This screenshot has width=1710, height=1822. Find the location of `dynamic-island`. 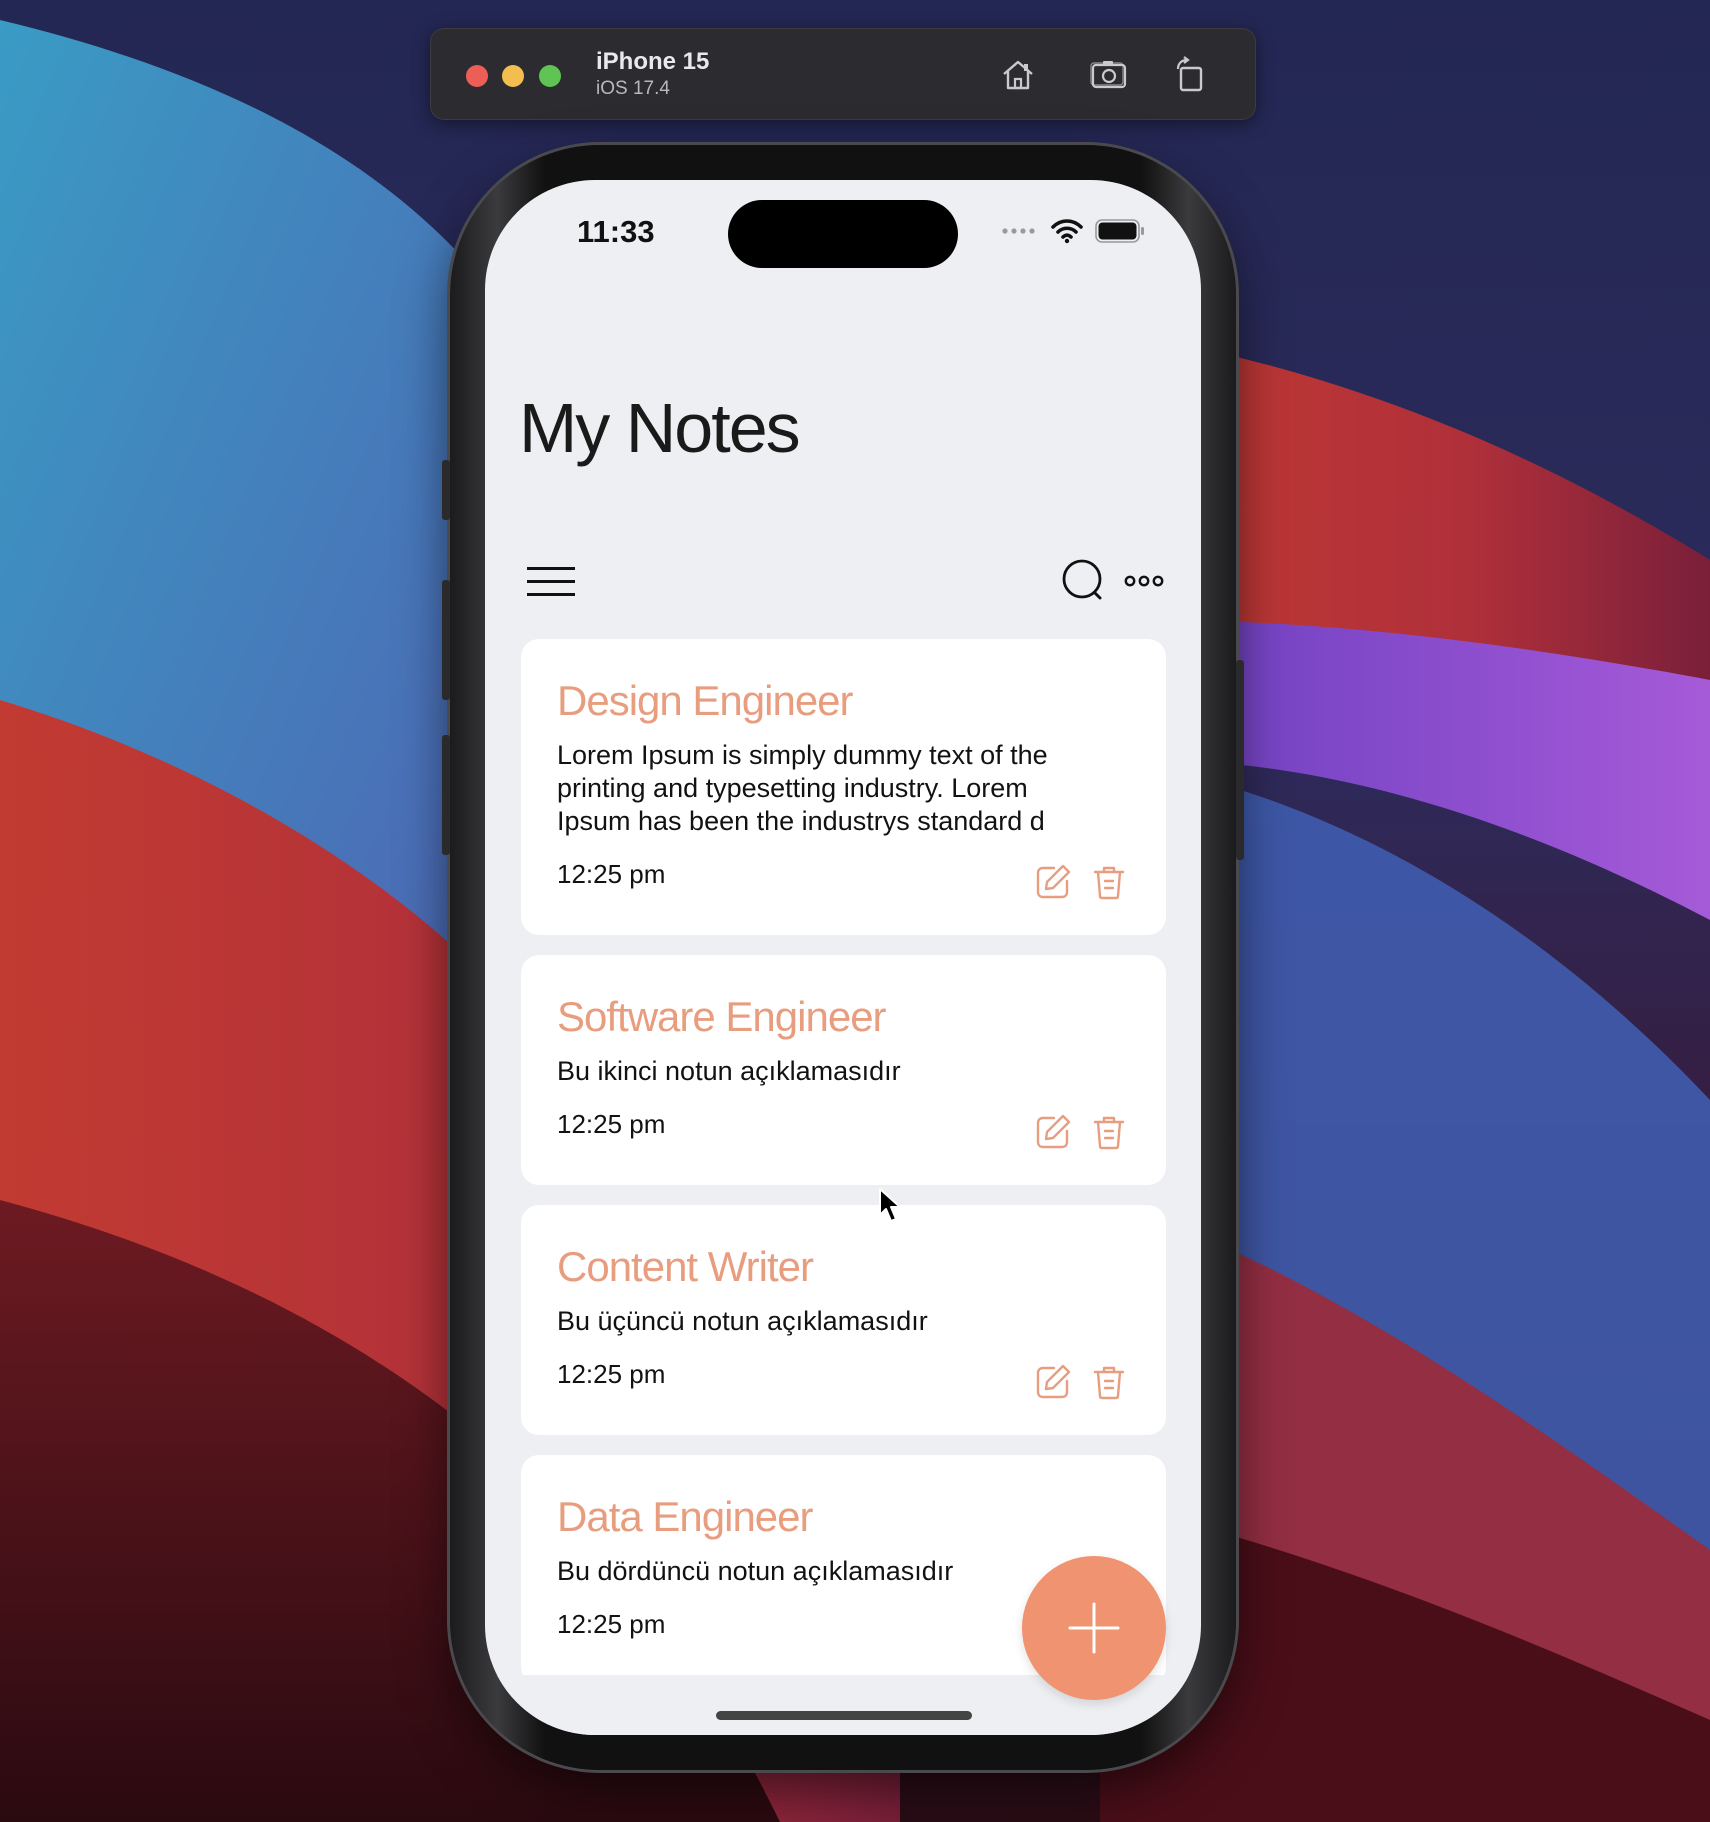

dynamic-island is located at coordinates (843, 234).